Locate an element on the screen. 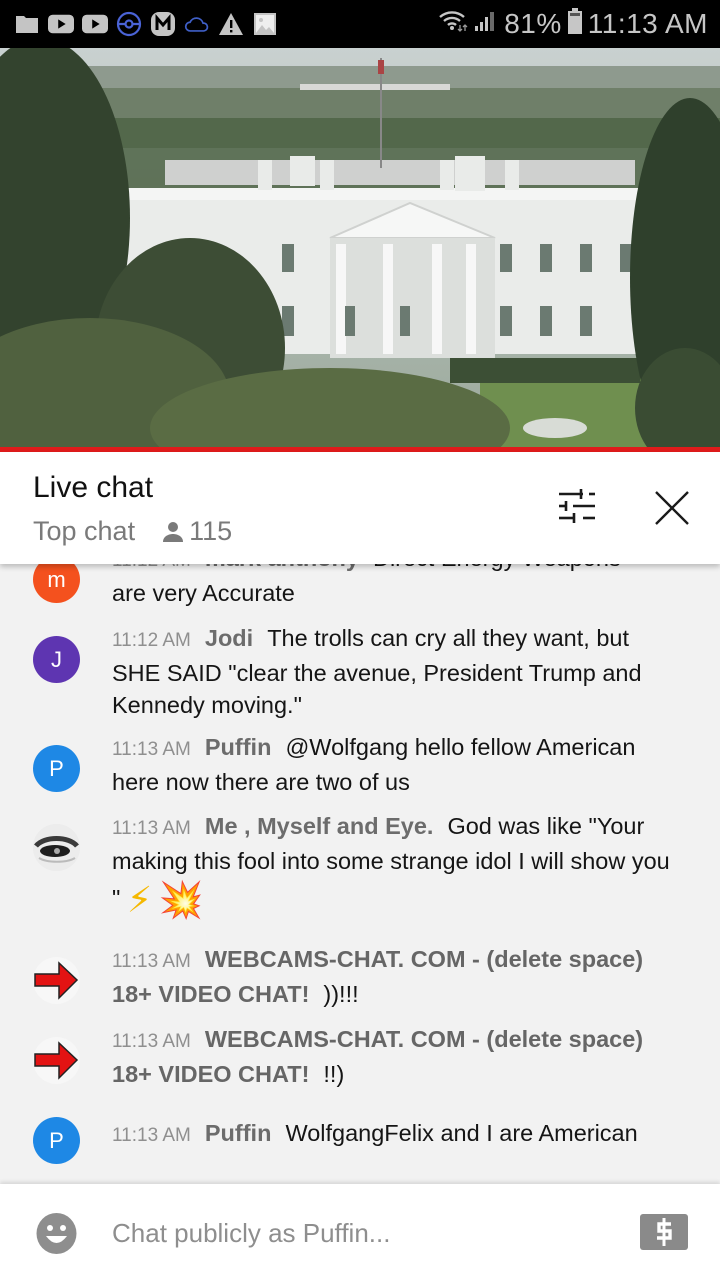 The height and width of the screenshot is (1280, 720). dollar-icon is located at coordinates (664, 1232).